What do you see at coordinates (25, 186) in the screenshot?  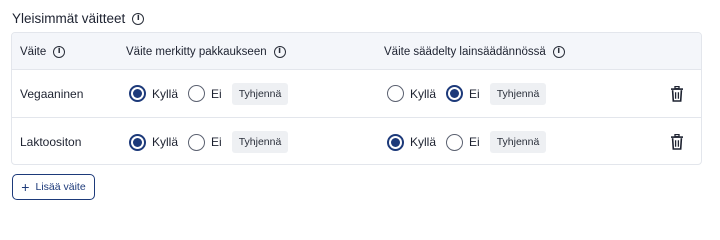 I see `plus-icon: +` at bounding box center [25, 186].